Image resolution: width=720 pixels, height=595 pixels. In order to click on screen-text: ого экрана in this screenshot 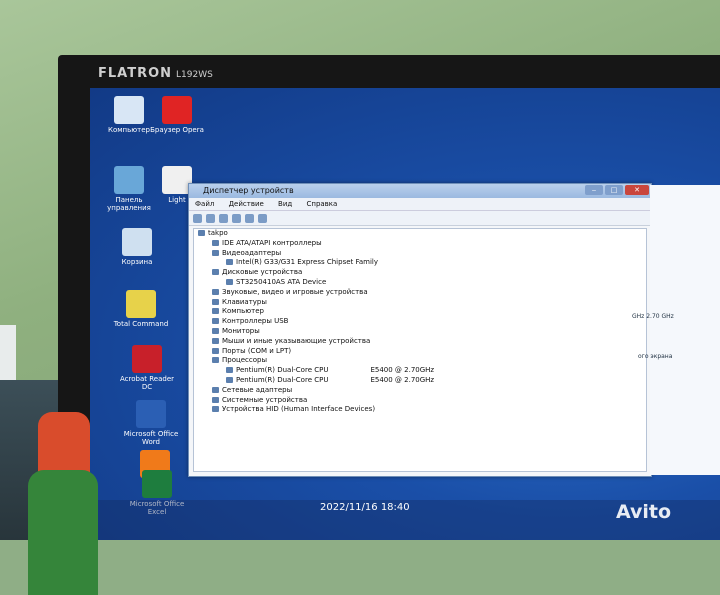, I will do `click(655, 356)`.